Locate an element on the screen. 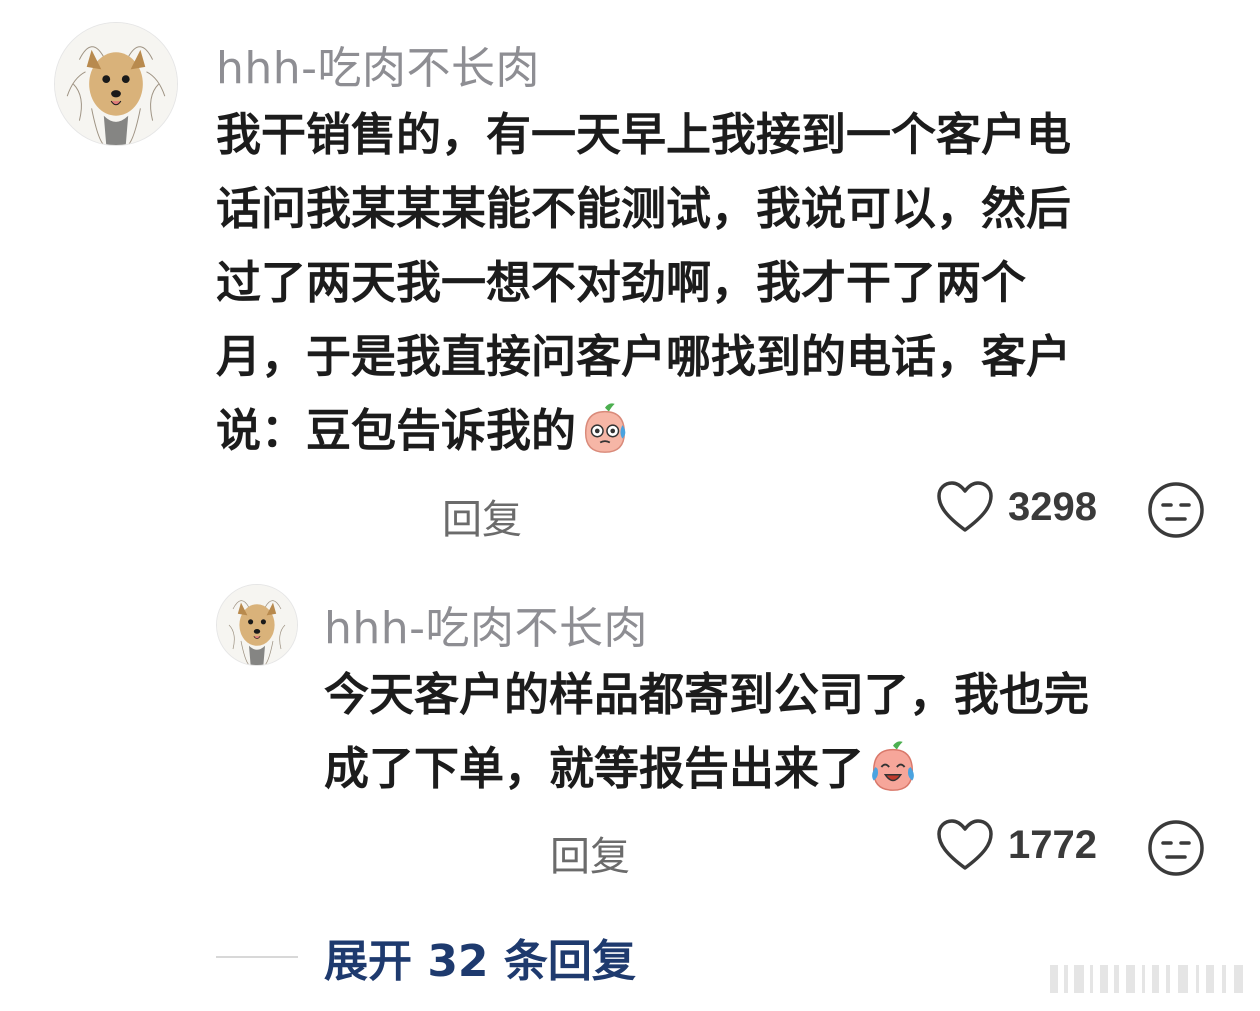  like-count: 3298 is located at coordinates (1052, 506).